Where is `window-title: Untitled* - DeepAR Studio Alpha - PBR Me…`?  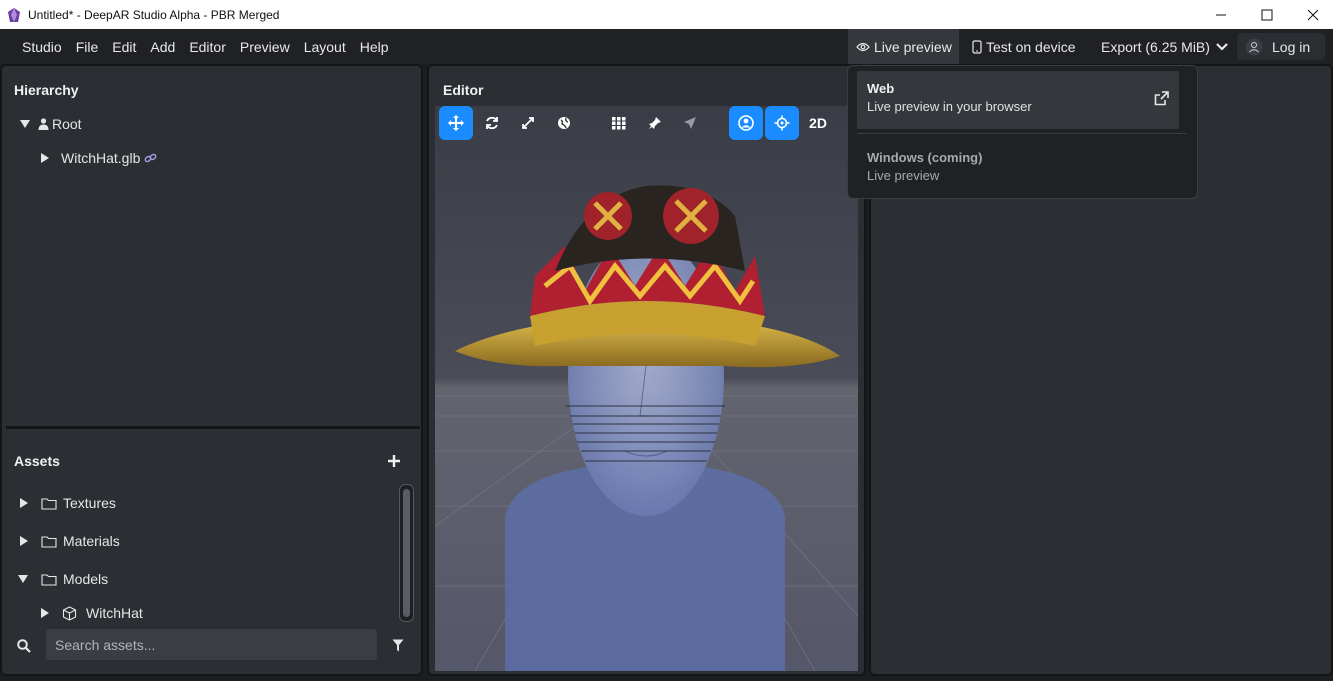
window-title: Untitled* - DeepAR Studio Alpha - PBR Me… is located at coordinates (154, 14).